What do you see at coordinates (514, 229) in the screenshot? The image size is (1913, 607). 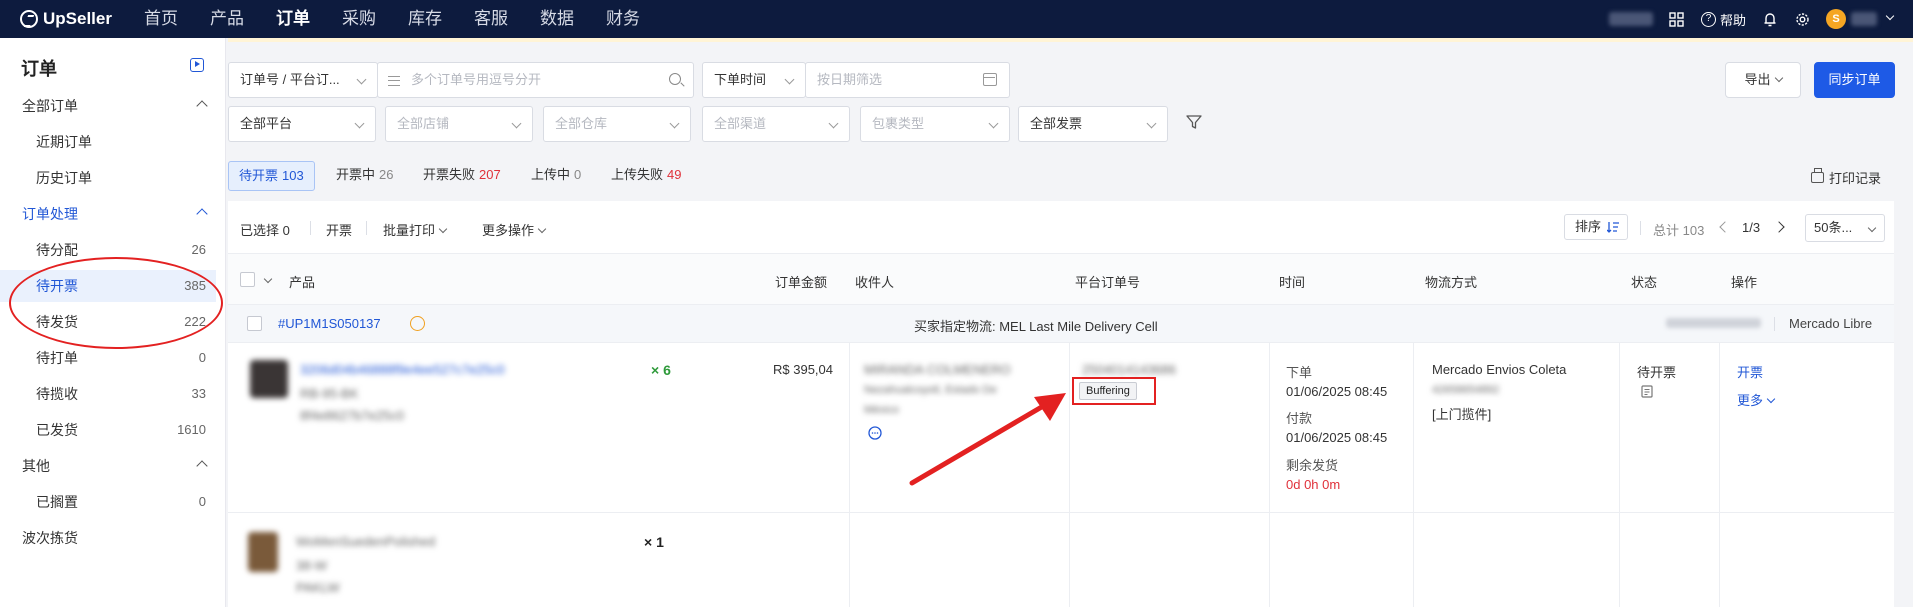 I see `more-actions-menu: 更多操作` at bounding box center [514, 229].